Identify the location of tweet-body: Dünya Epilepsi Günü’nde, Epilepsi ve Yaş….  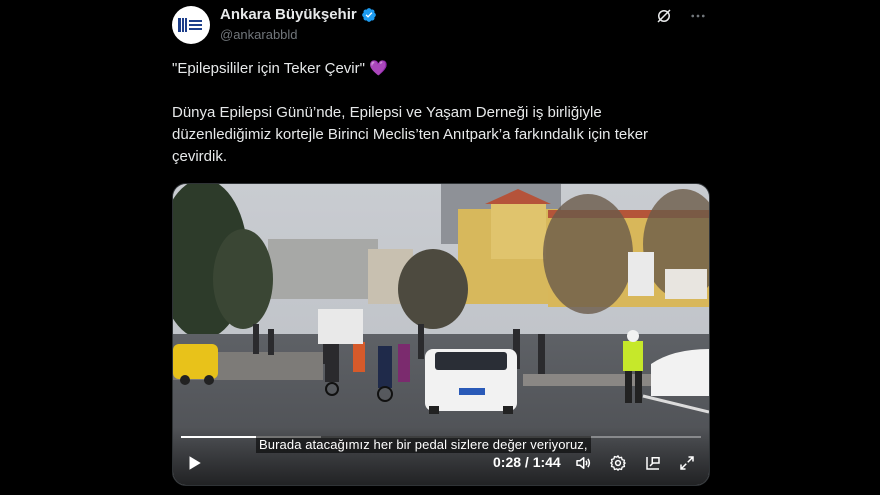
(410, 134).